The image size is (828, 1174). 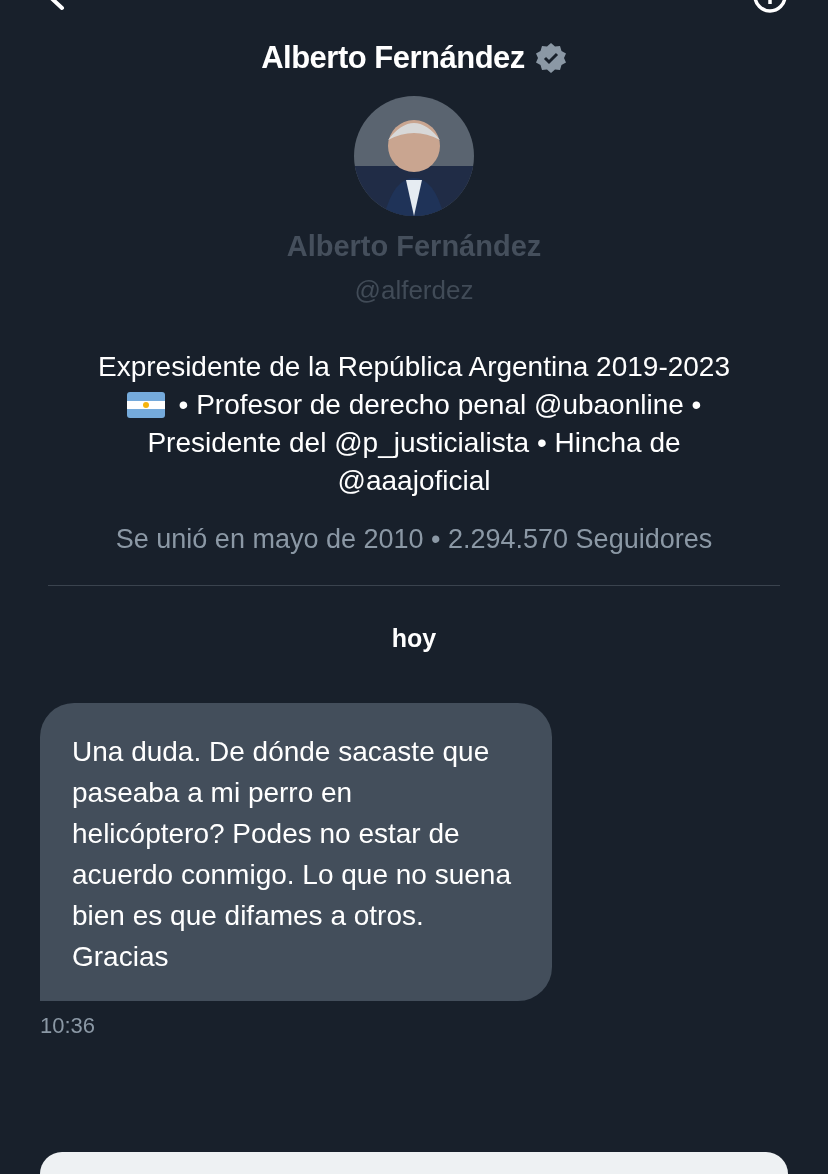 What do you see at coordinates (393, 58) in the screenshot?
I see `conversation-title: Alberto Fernández` at bounding box center [393, 58].